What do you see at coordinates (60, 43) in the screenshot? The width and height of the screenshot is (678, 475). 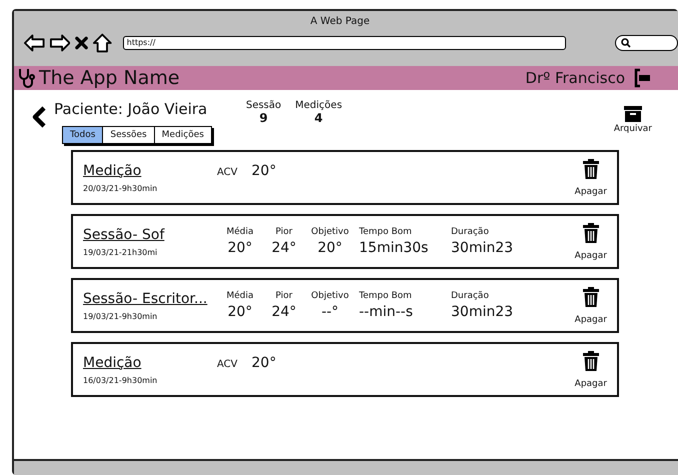 I see `forward-arrow-icon` at bounding box center [60, 43].